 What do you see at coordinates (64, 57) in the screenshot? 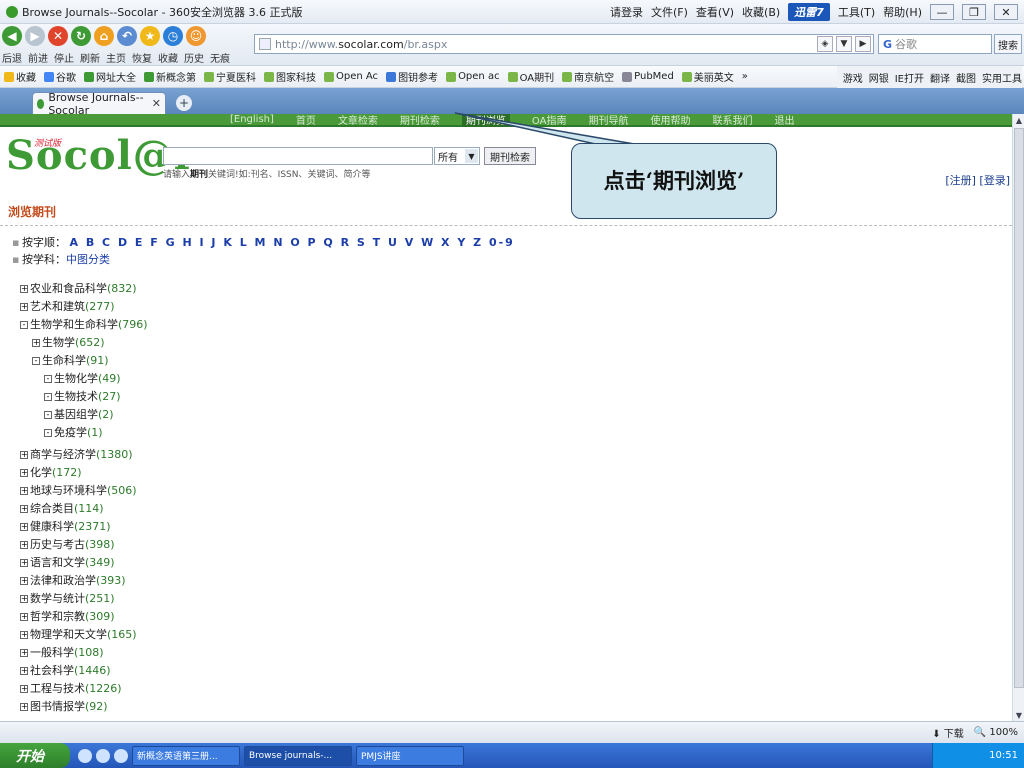
I see `nav-label-stop: 停止` at bounding box center [64, 57].